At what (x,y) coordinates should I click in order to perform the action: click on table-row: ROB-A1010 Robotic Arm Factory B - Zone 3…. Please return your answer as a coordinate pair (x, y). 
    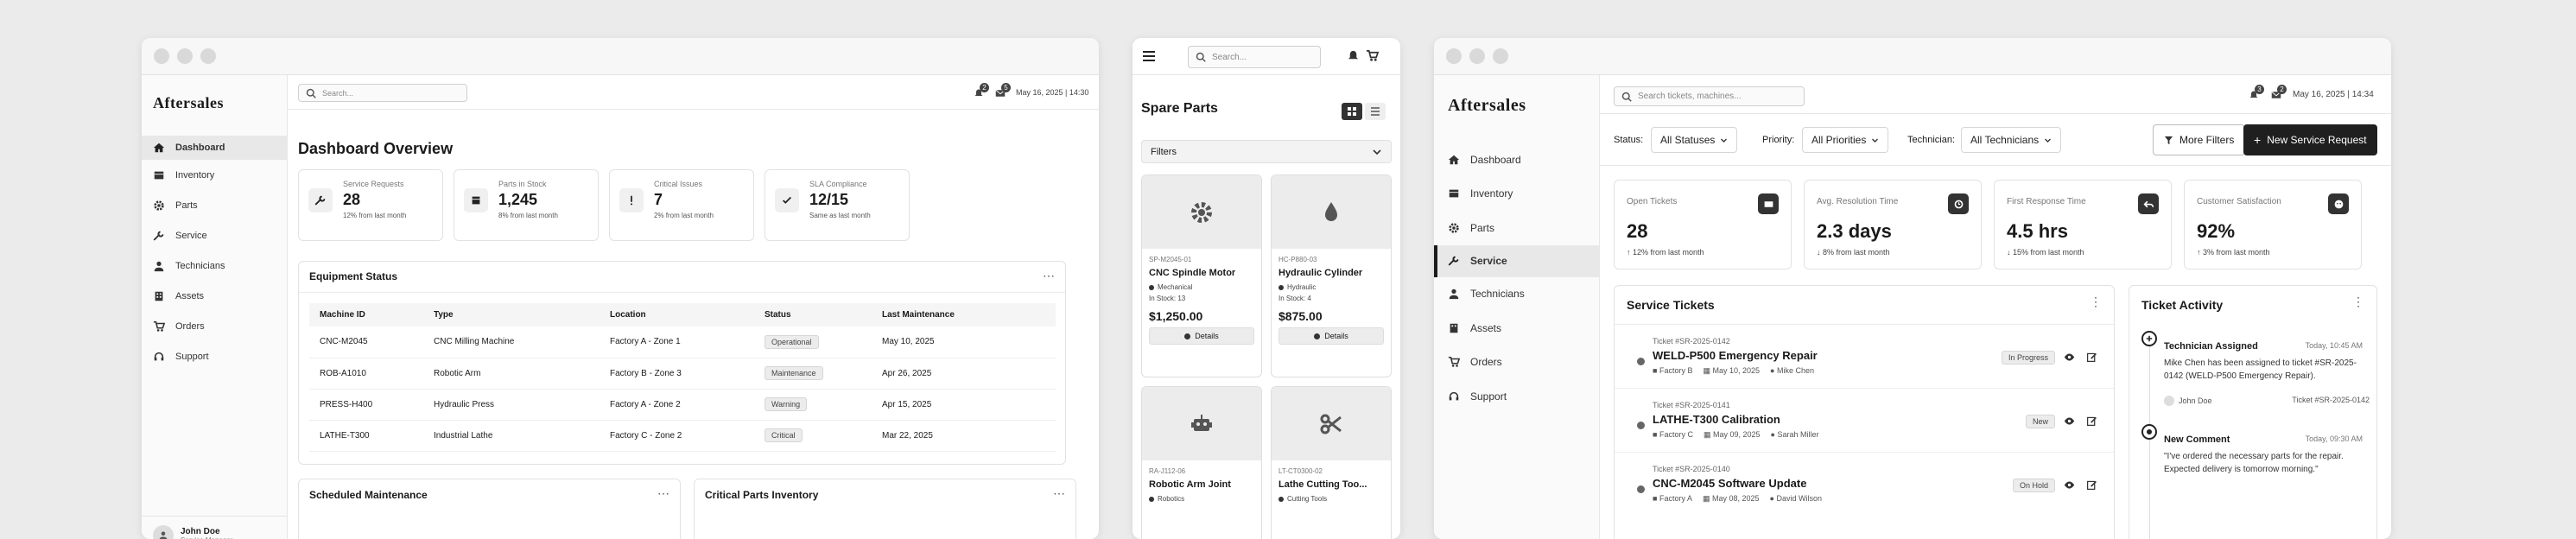
    Looking at the image, I should click on (682, 373).